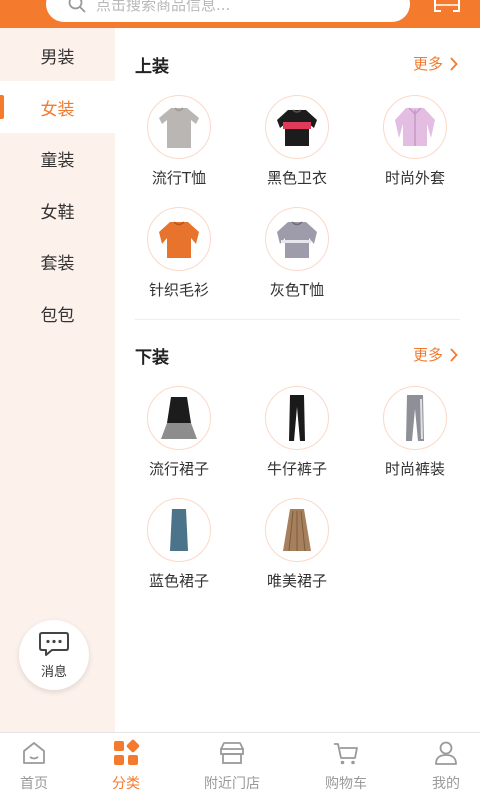  What do you see at coordinates (415, 418) in the screenshot?
I see `gray-pants-icon` at bounding box center [415, 418].